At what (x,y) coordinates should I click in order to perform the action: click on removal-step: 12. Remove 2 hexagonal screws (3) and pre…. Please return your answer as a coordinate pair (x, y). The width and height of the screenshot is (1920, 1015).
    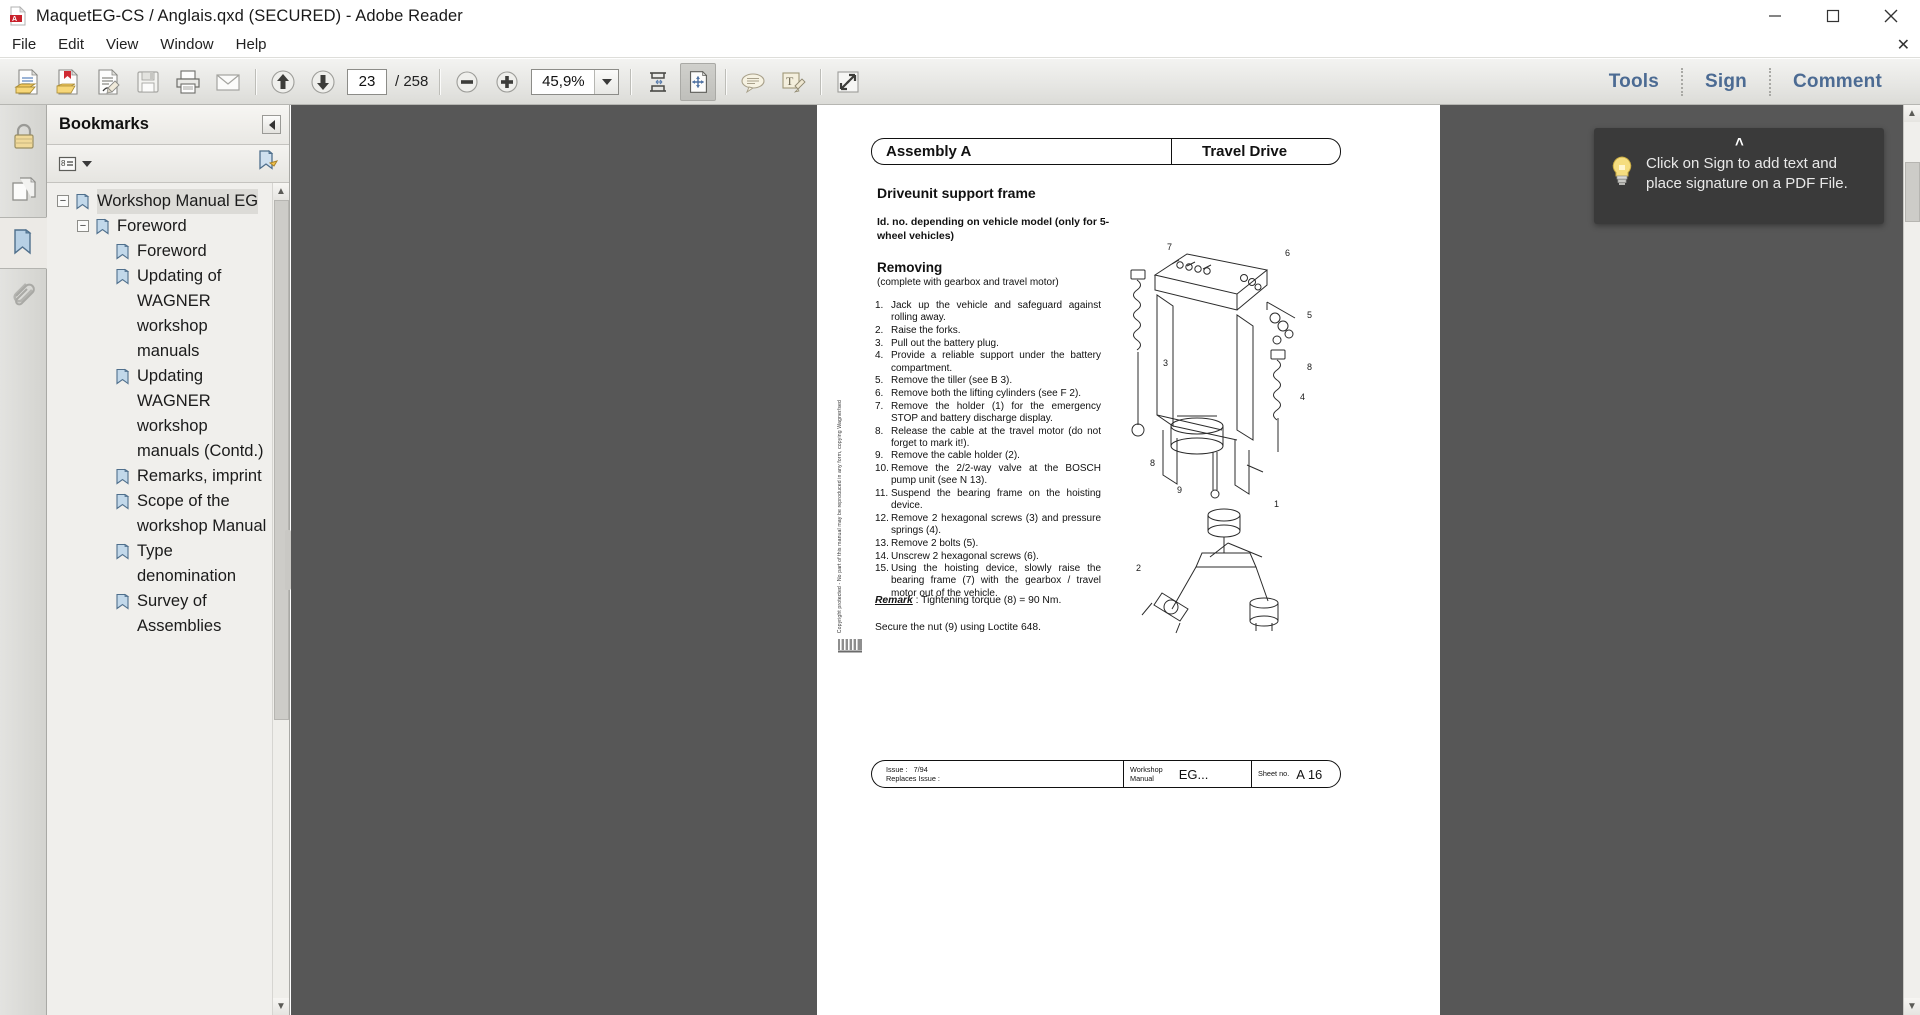
    Looking at the image, I should click on (988, 525).